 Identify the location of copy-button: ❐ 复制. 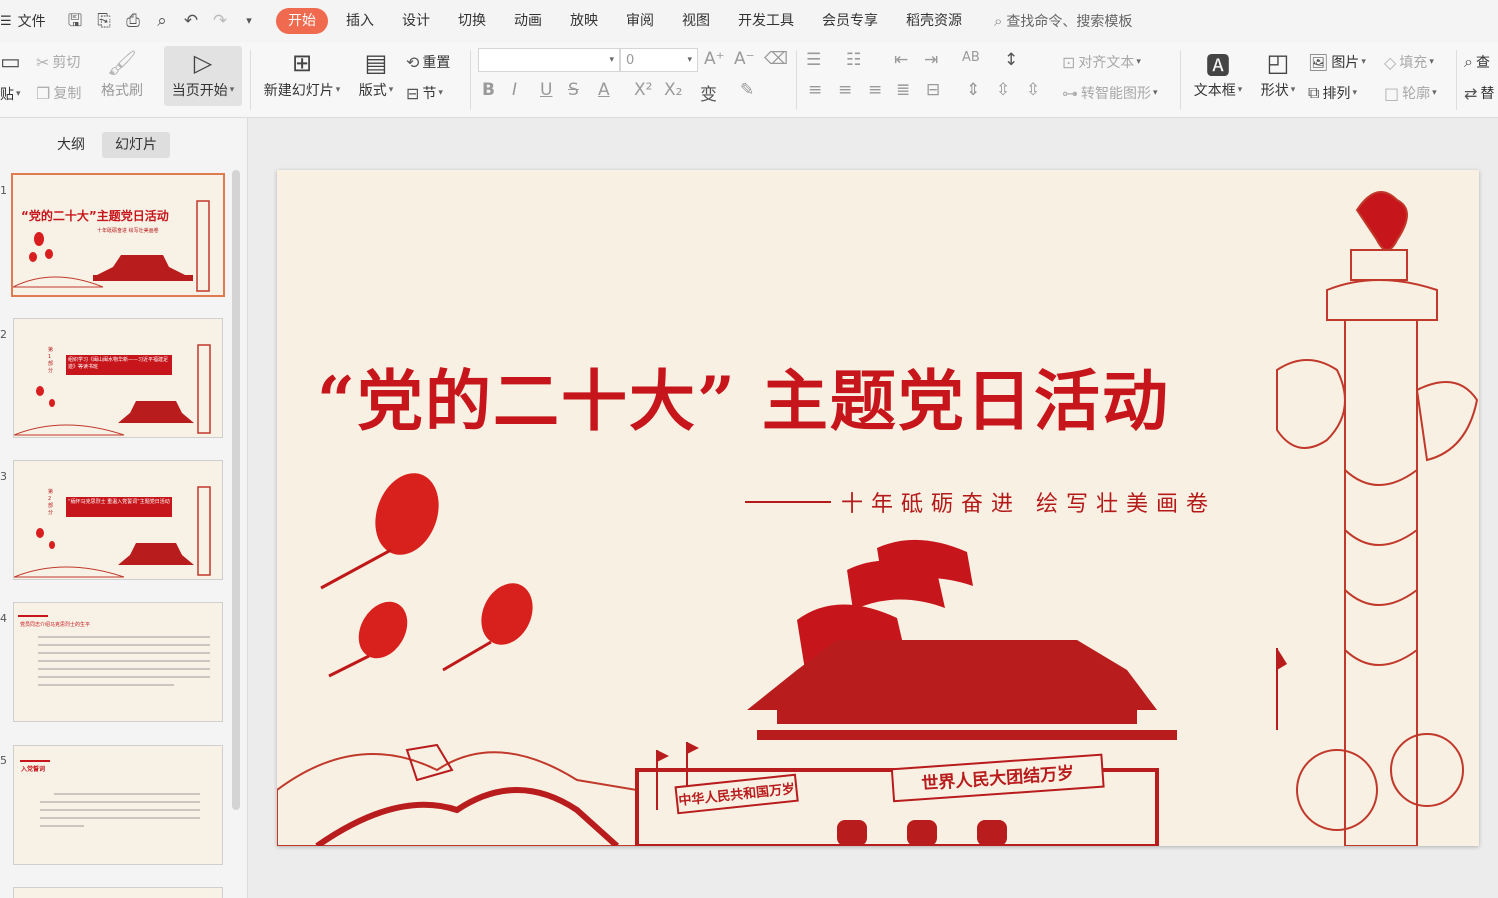
(58, 93).